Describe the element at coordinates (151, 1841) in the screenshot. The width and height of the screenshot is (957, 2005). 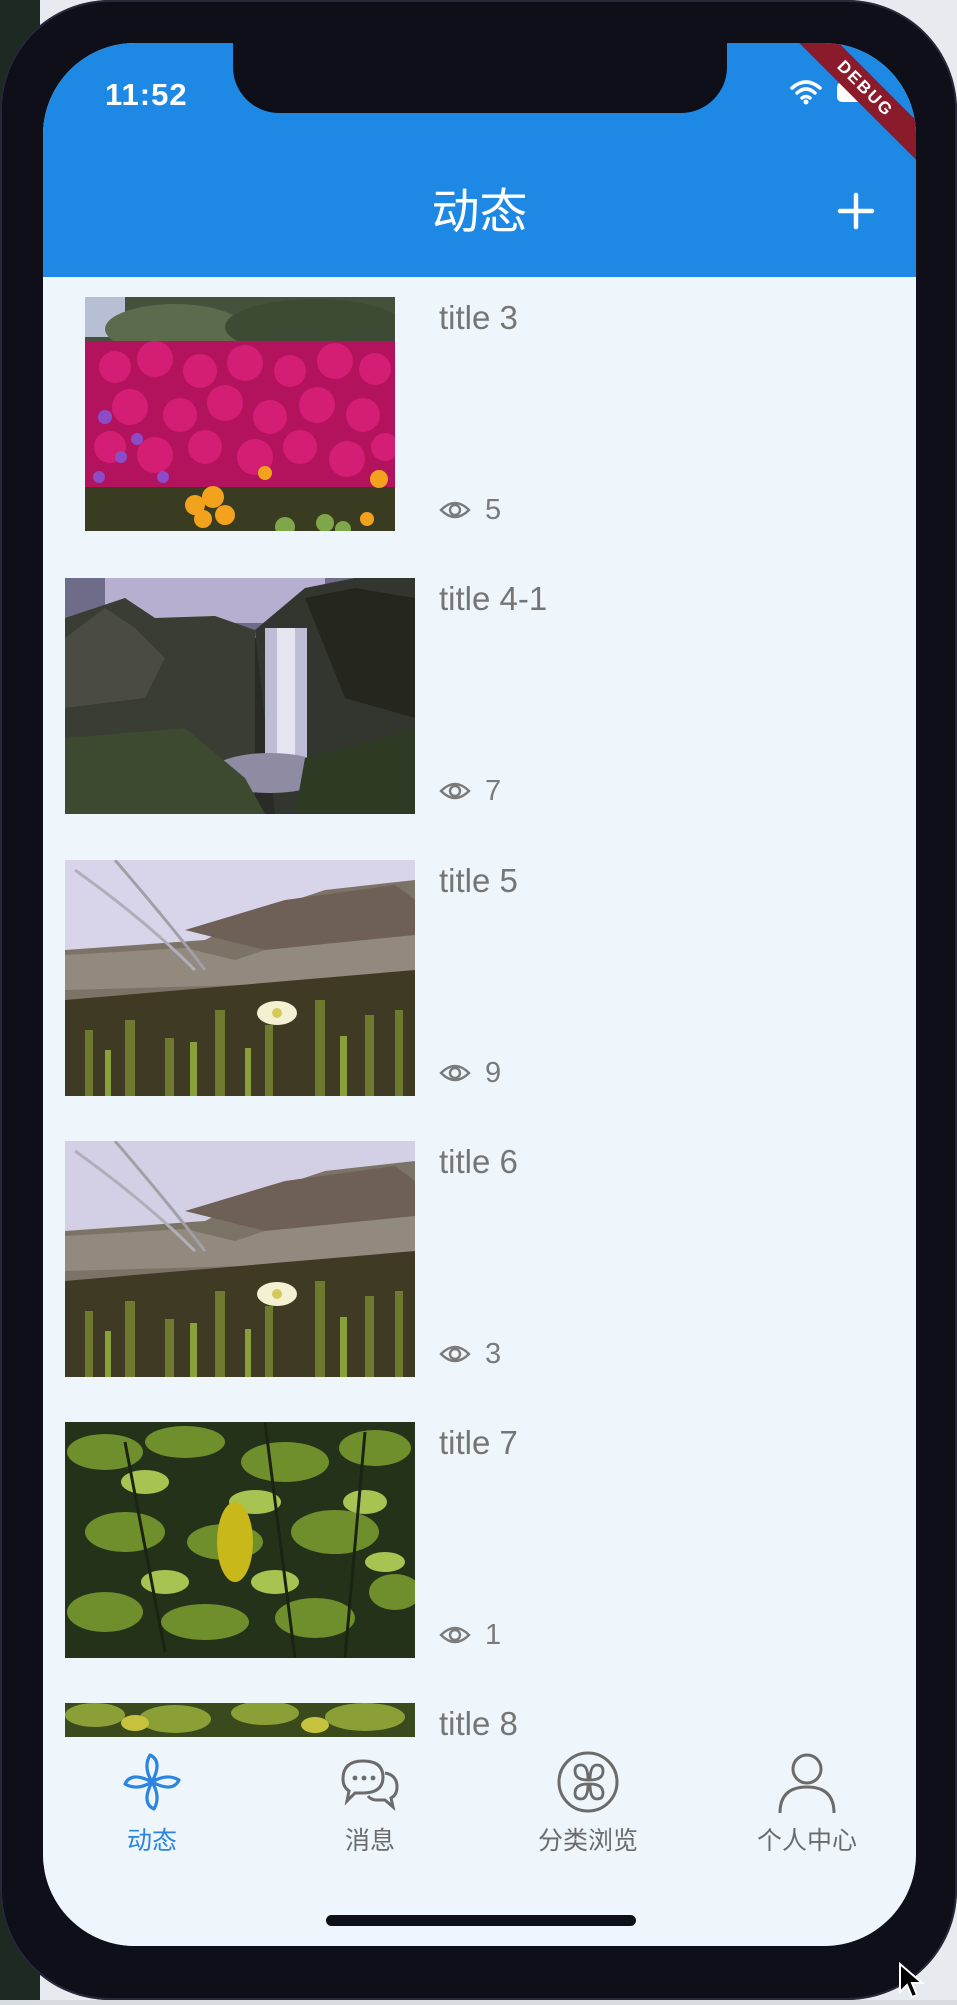
I see `nav-label: 动态` at that location.